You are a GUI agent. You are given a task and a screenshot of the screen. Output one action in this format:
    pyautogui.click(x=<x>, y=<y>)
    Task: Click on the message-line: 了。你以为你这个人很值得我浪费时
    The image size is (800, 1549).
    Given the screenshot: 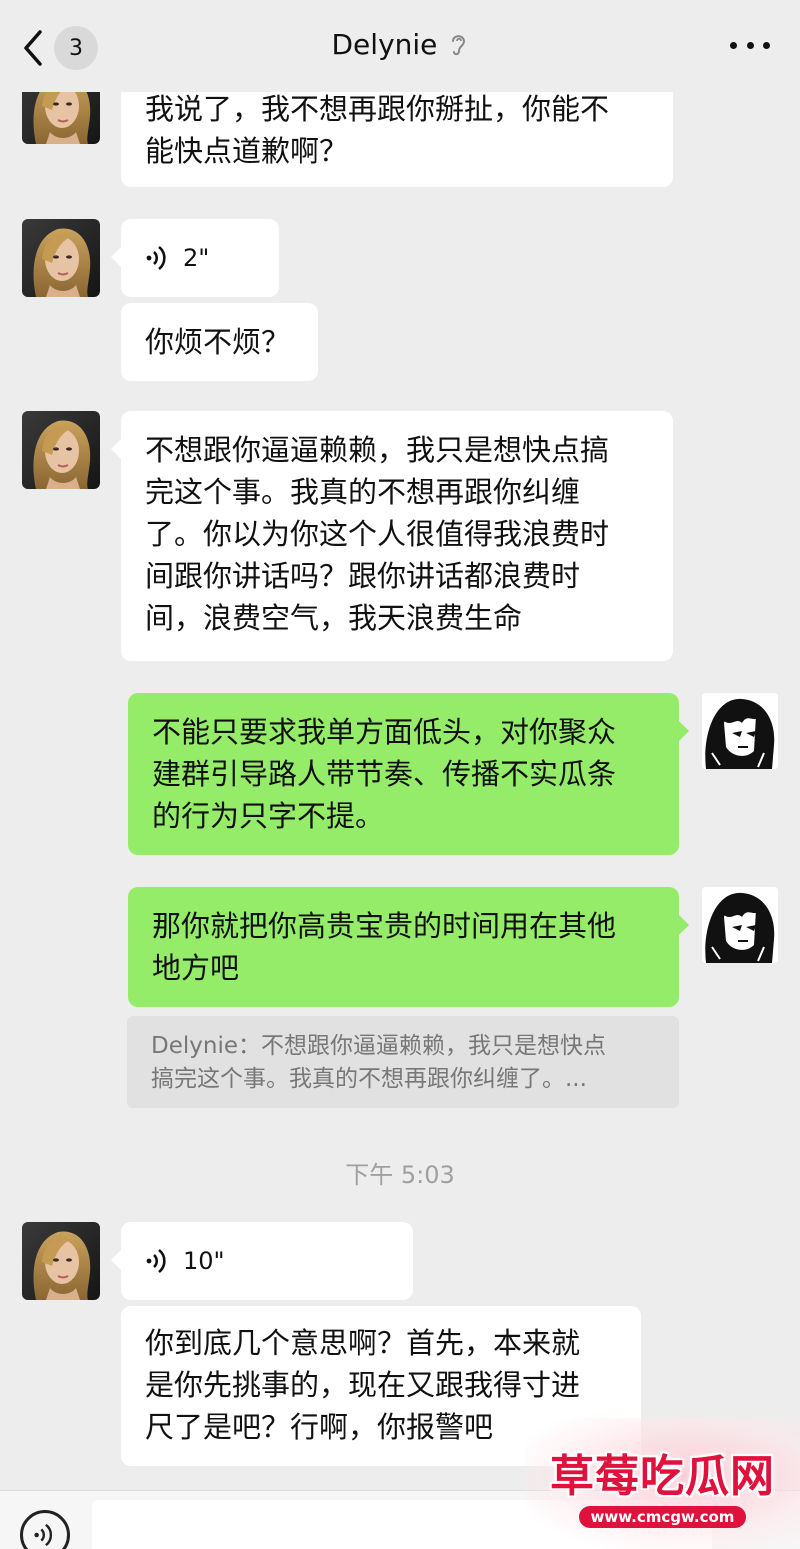 What is the action you would take?
    pyautogui.click(x=377, y=534)
    